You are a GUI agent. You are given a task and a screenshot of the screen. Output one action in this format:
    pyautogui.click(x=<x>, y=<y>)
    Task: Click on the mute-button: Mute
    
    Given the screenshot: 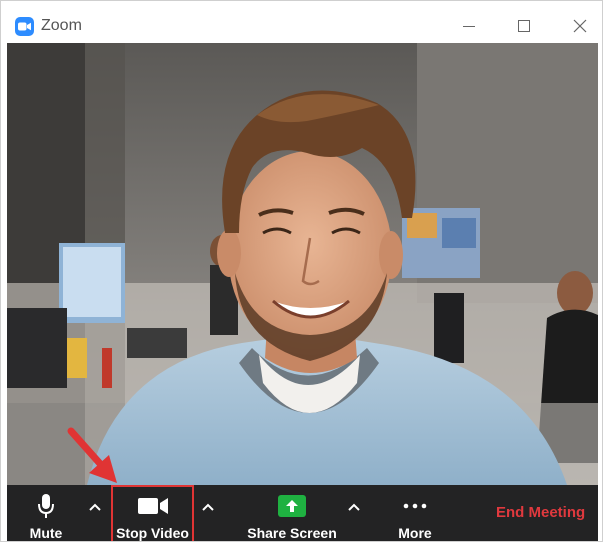 What is the action you would take?
    pyautogui.click(x=46, y=513)
    